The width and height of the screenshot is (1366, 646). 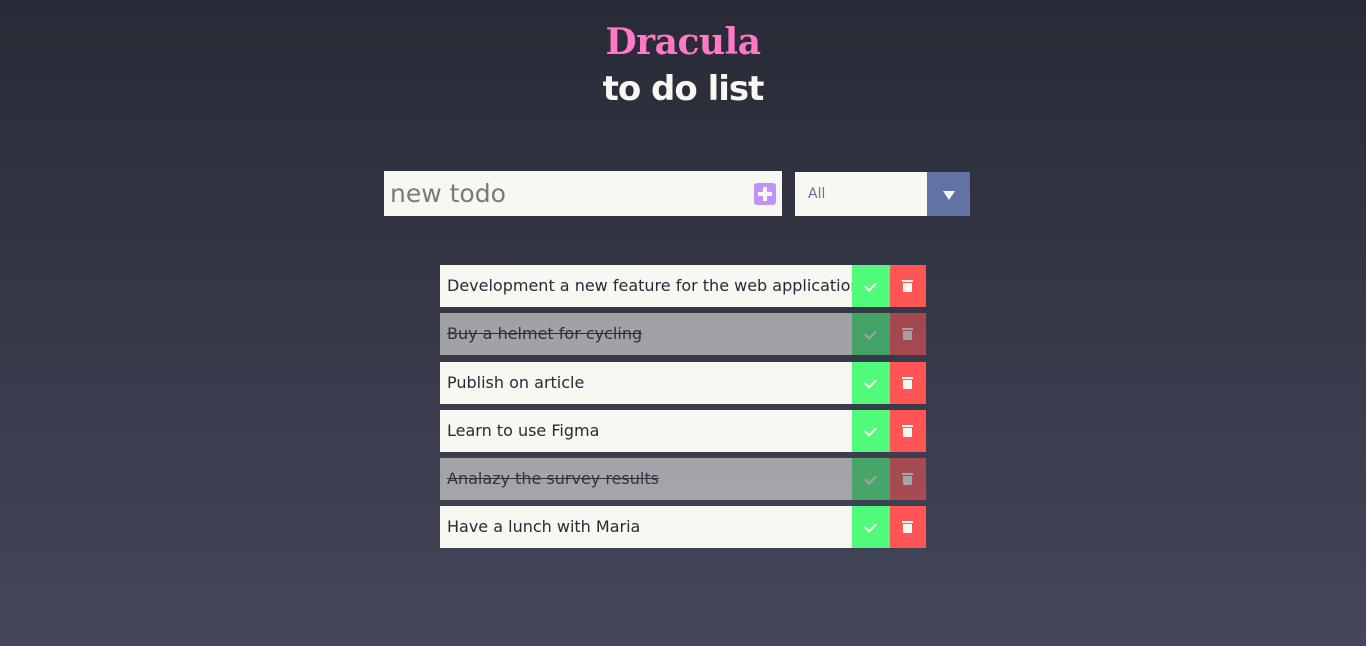 What do you see at coordinates (765, 194) in the screenshot?
I see `add-todo-button` at bounding box center [765, 194].